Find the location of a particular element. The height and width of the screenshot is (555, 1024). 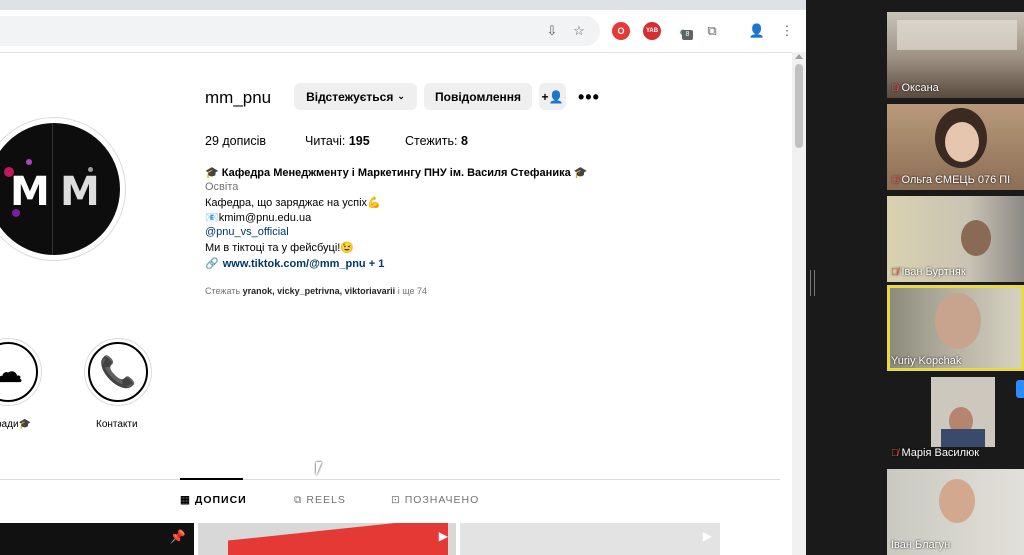

active-tab-indicator is located at coordinates (211, 479).